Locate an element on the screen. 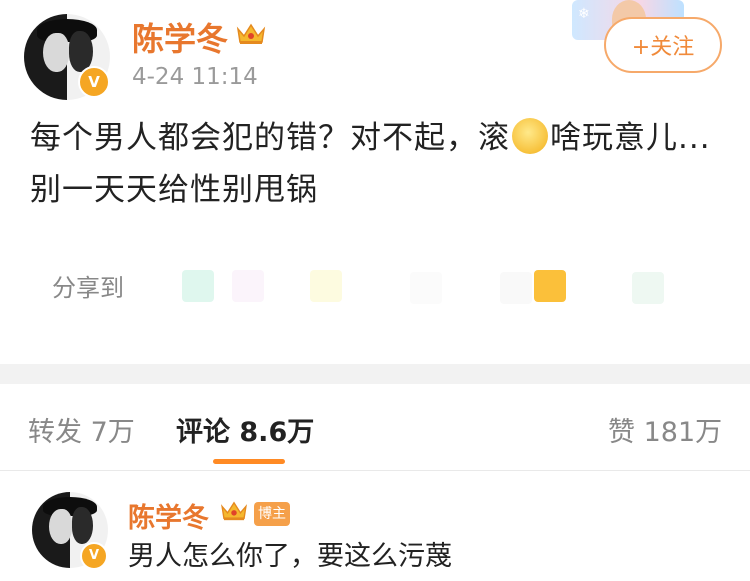 This screenshot has height=581, width=750. author-name: 陈学冬 is located at coordinates (180, 37).